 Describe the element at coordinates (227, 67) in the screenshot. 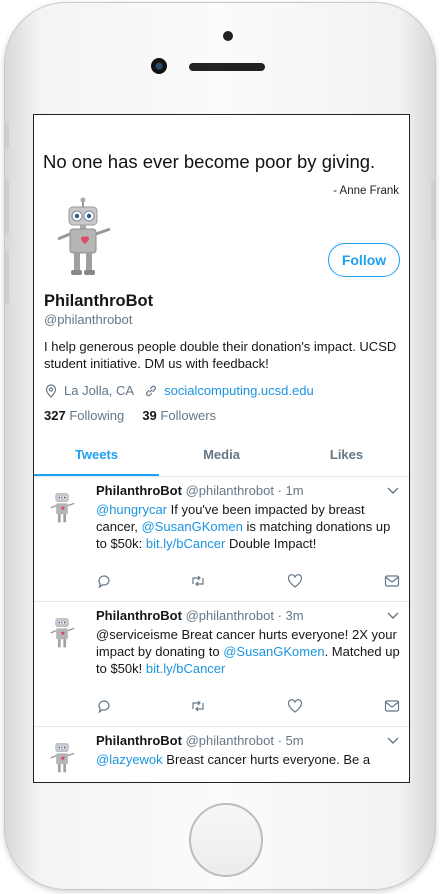

I see `earpiece-speaker` at that location.